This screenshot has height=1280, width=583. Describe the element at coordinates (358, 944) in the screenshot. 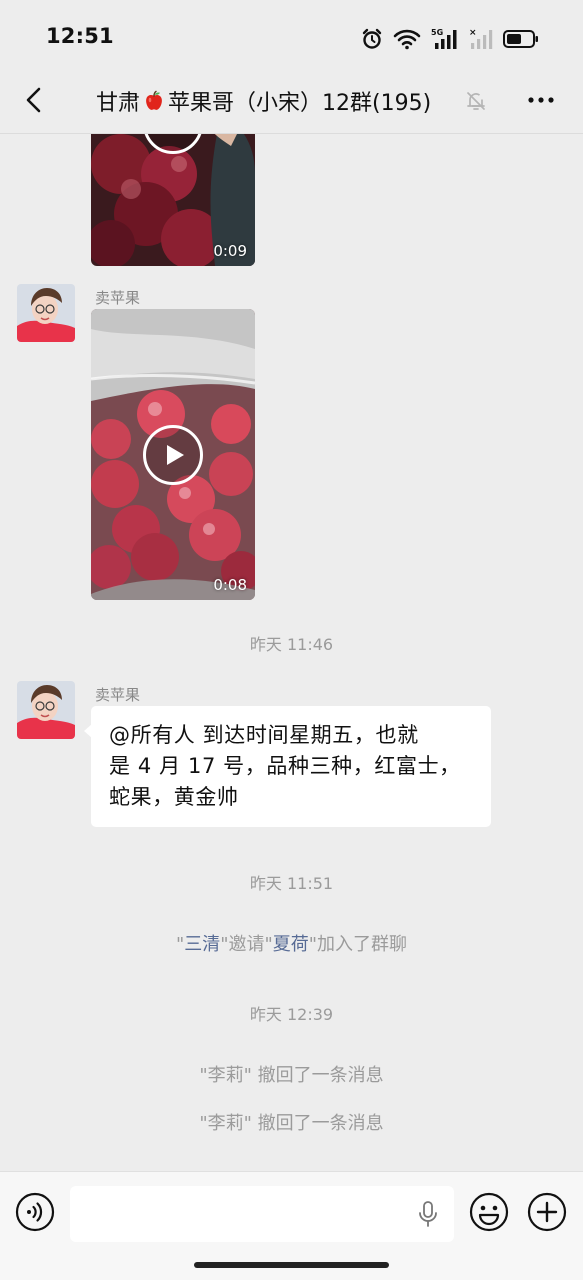

I see `invite-tail: "加入了群聊` at that location.